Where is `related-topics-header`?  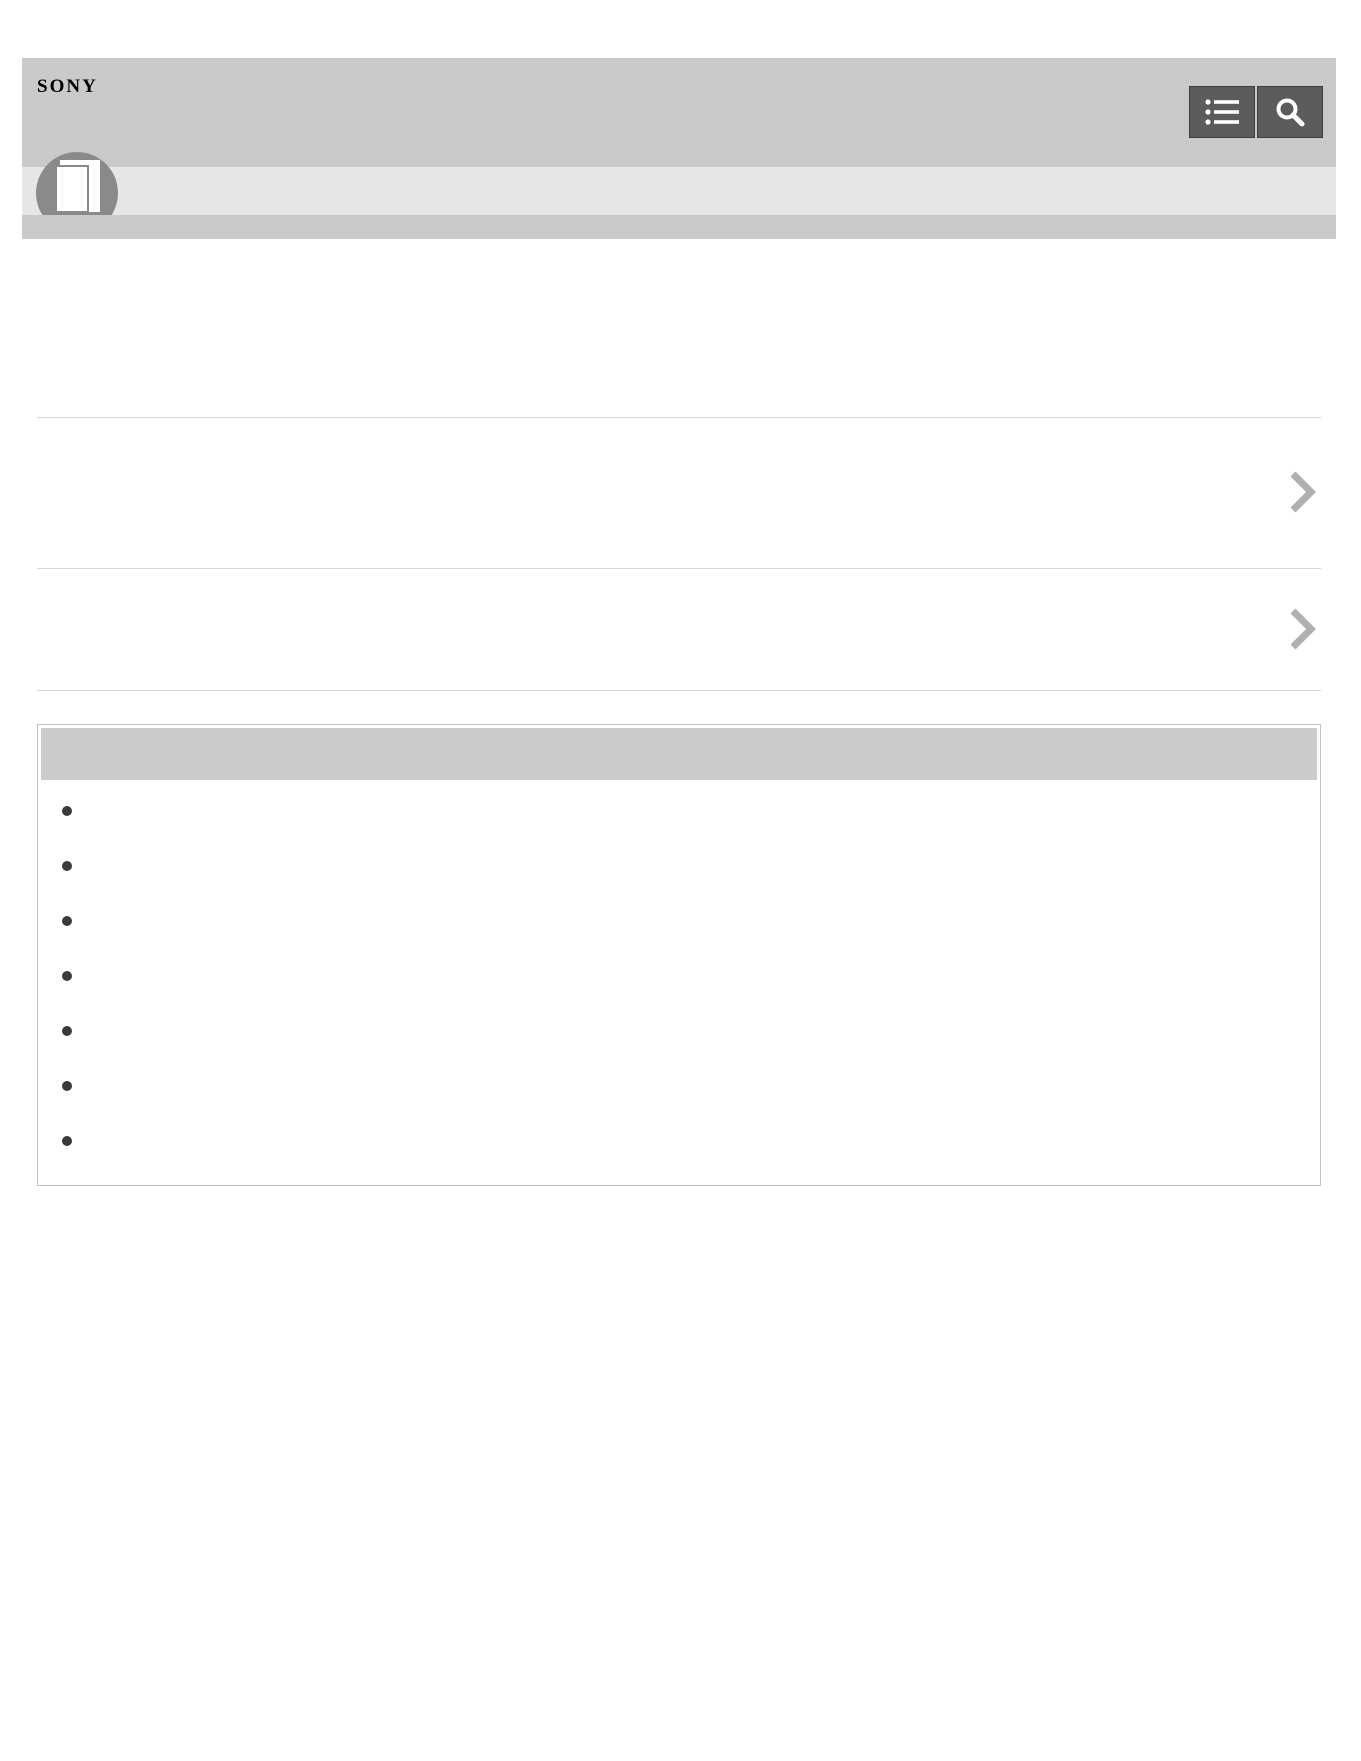
related-topics-header is located at coordinates (679, 754).